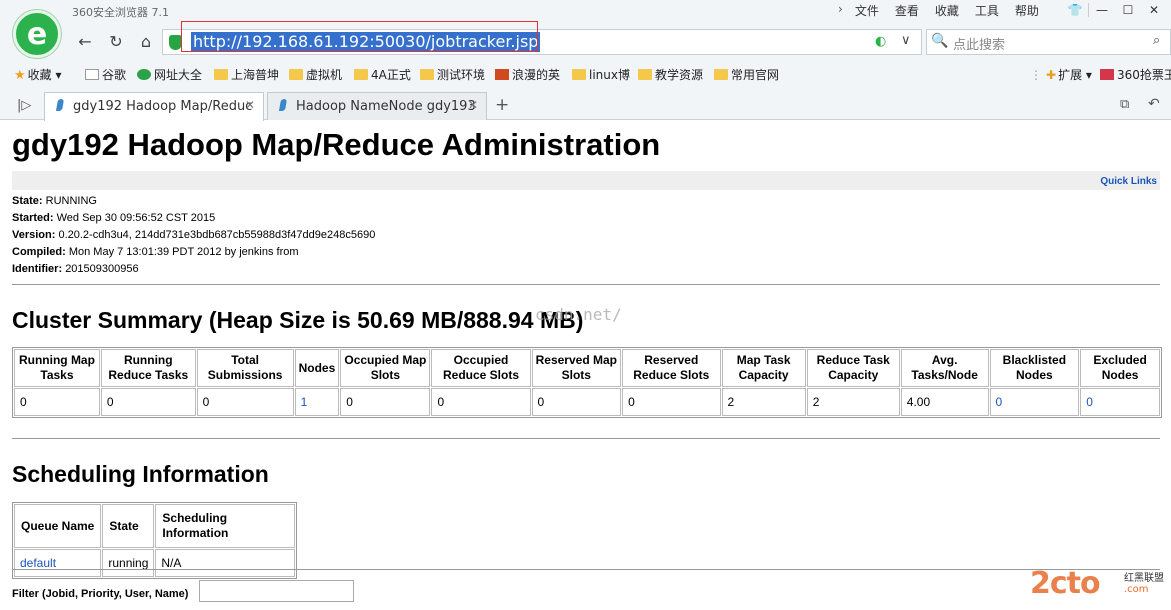  What do you see at coordinates (75, 269) in the screenshot?
I see `info-identifier: Identifier: 201509300956` at bounding box center [75, 269].